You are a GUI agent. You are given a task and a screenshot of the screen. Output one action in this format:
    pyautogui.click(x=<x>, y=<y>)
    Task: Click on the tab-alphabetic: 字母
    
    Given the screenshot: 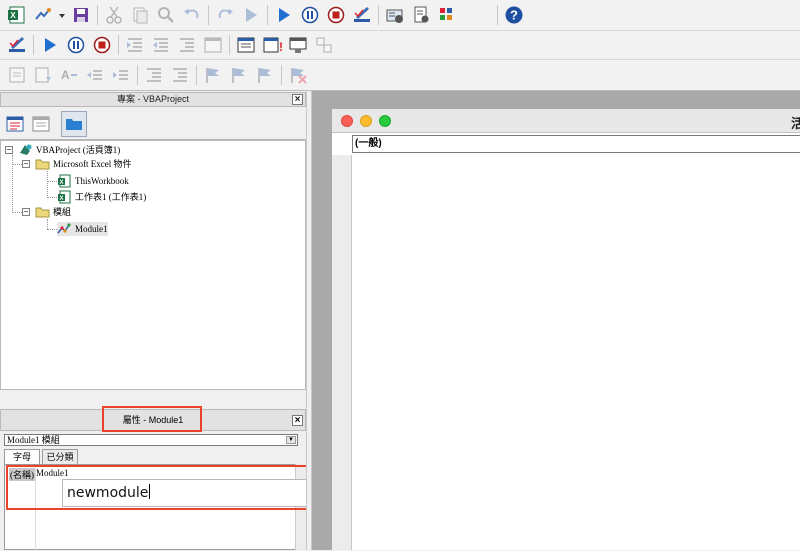 What is the action you would take?
    pyautogui.click(x=22, y=456)
    